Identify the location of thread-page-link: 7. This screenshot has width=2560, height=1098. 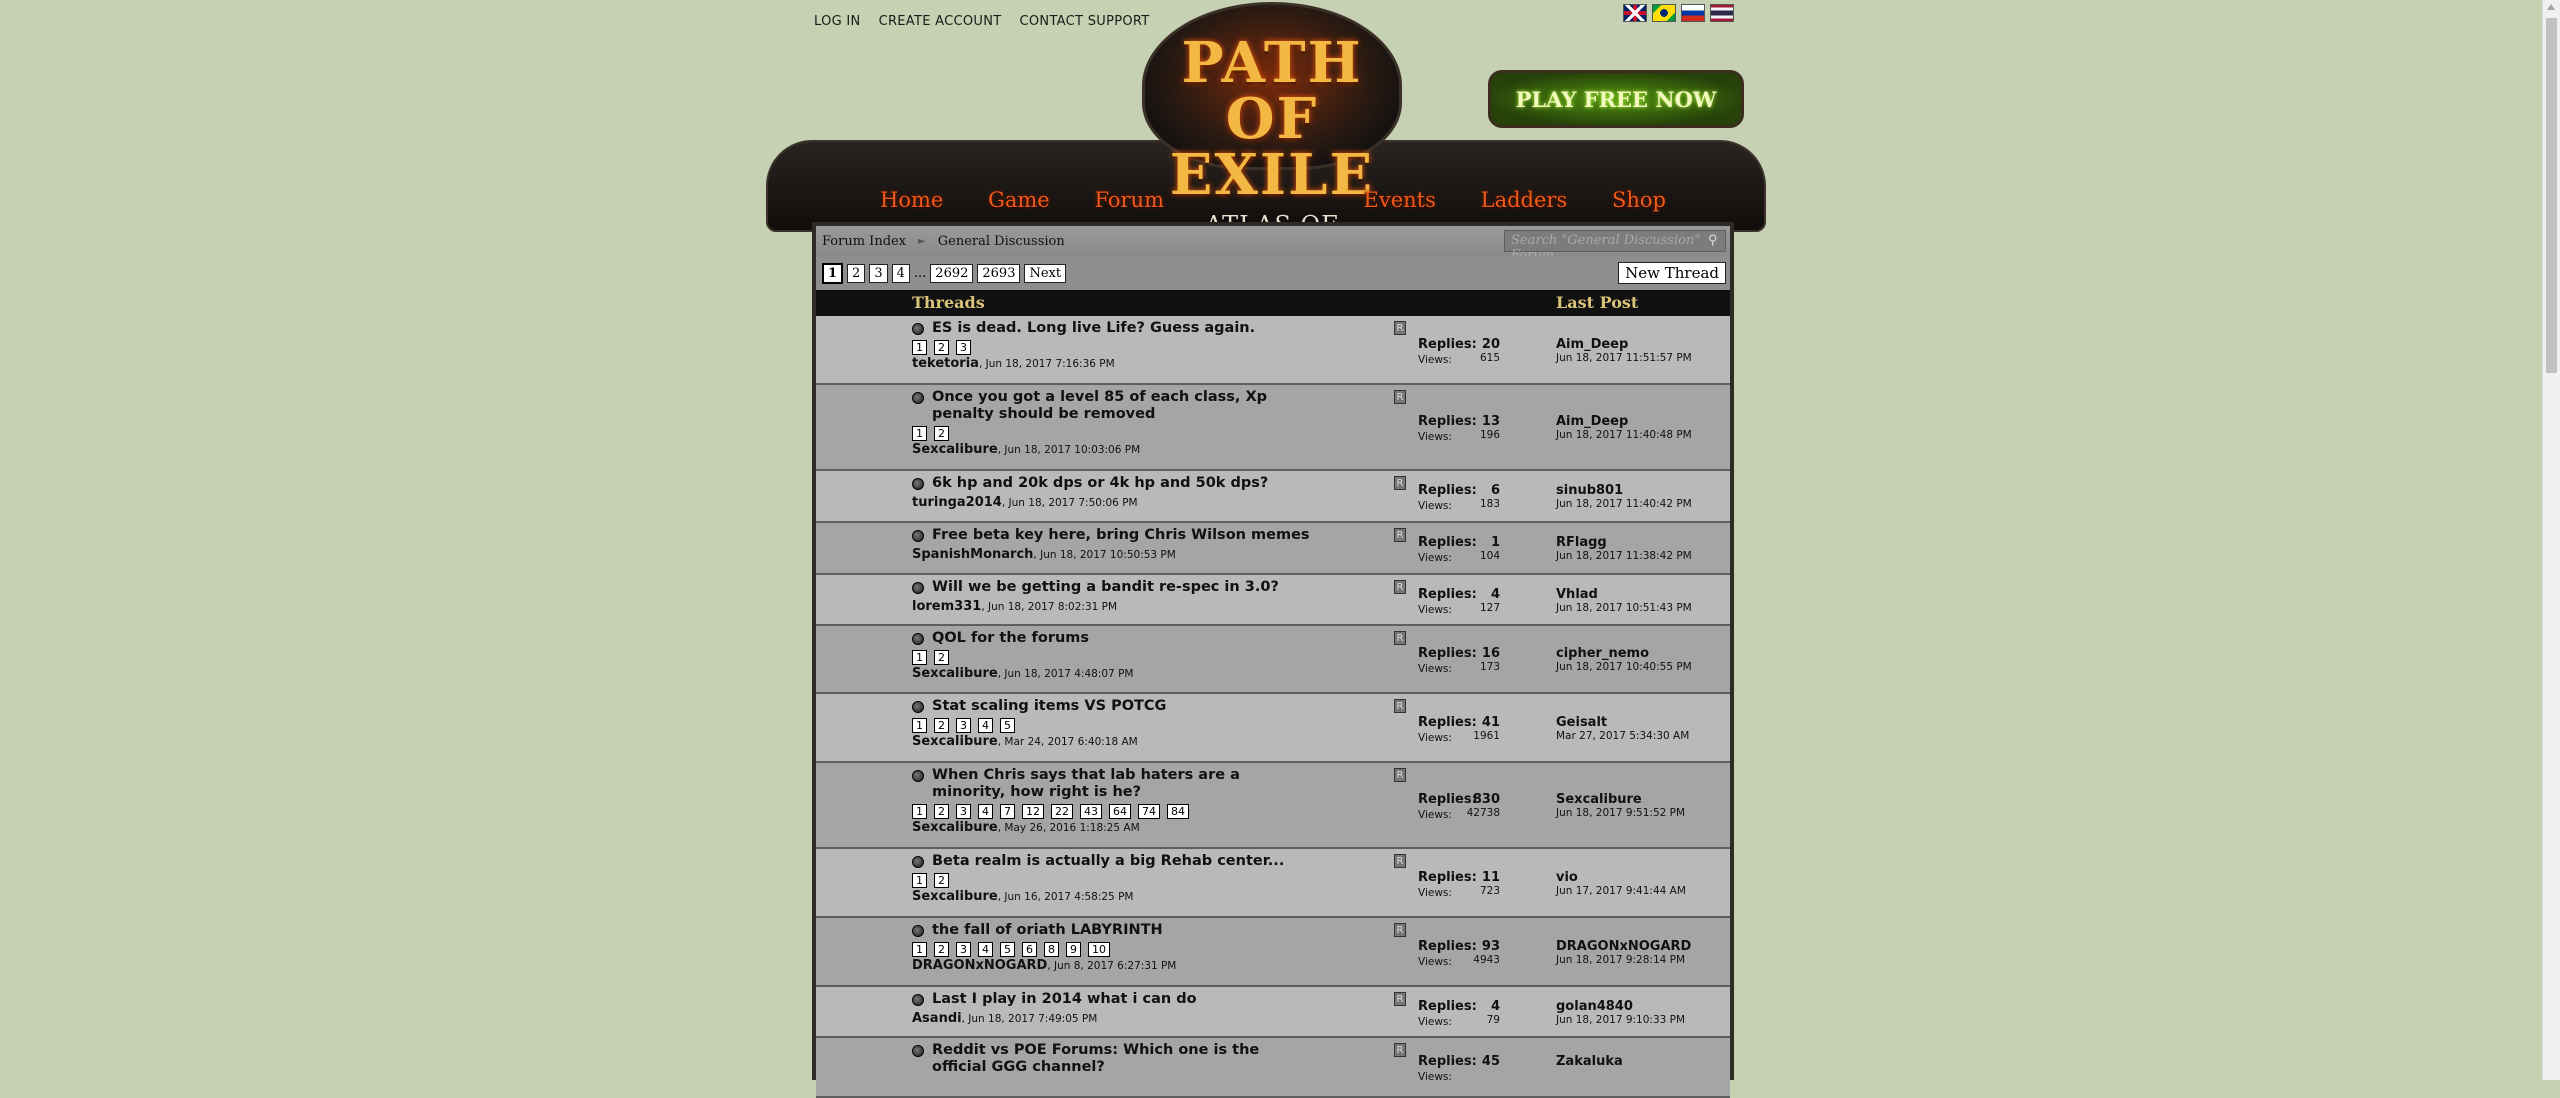
(1007, 811).